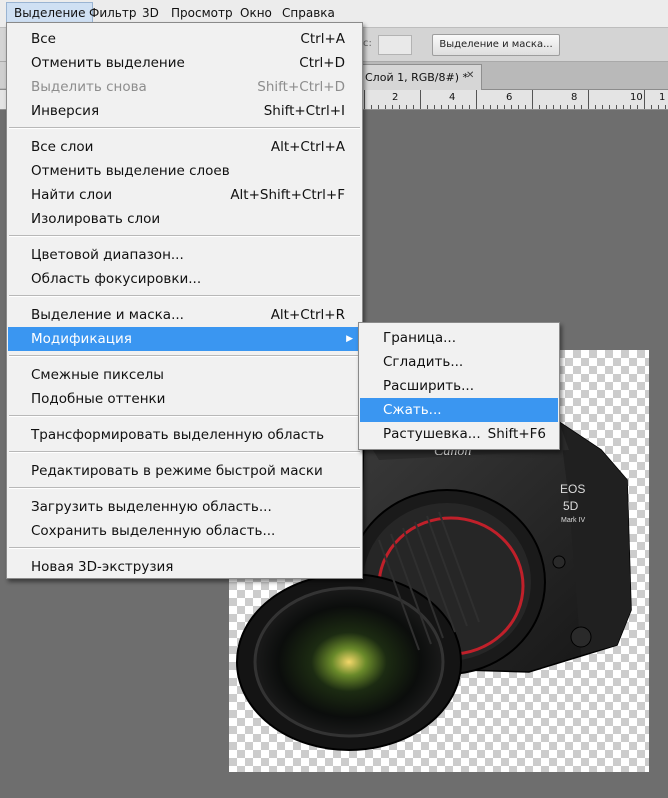 The image size is (668, 798). What do you see at coordinates (571, 506) in the screenshot?
I see `camera-model-5d: 5D` at bounding box center [571, 506].